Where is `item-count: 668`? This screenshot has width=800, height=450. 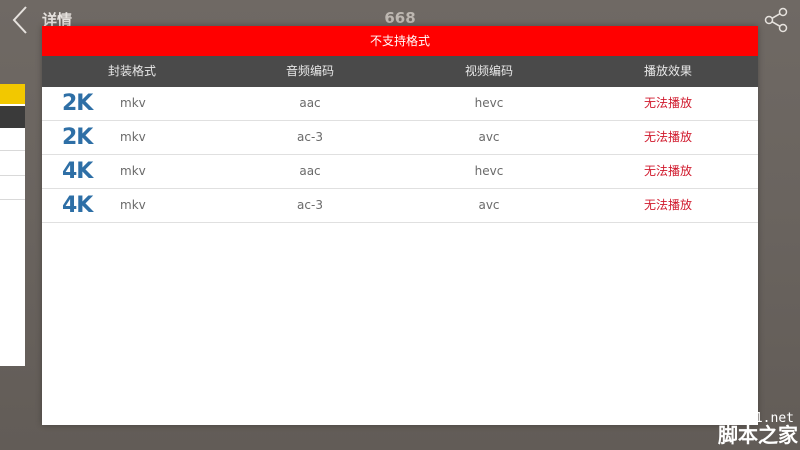
item-count: 668 is located at coordinates (400, 18).